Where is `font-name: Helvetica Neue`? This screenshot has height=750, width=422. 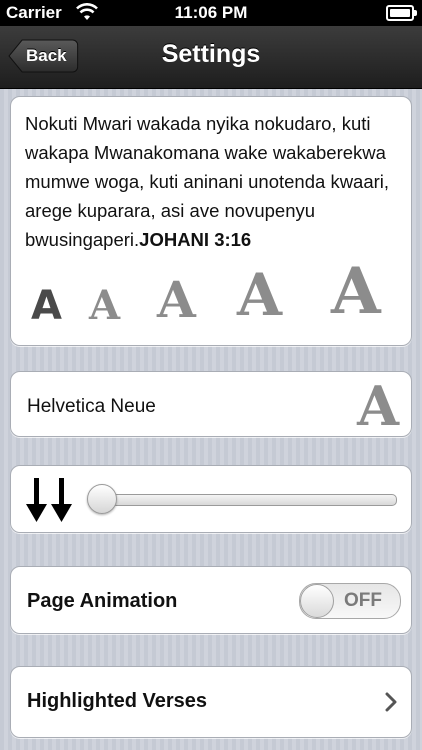
font-name: Helvetica Neue is located at coordinates (91, 406).